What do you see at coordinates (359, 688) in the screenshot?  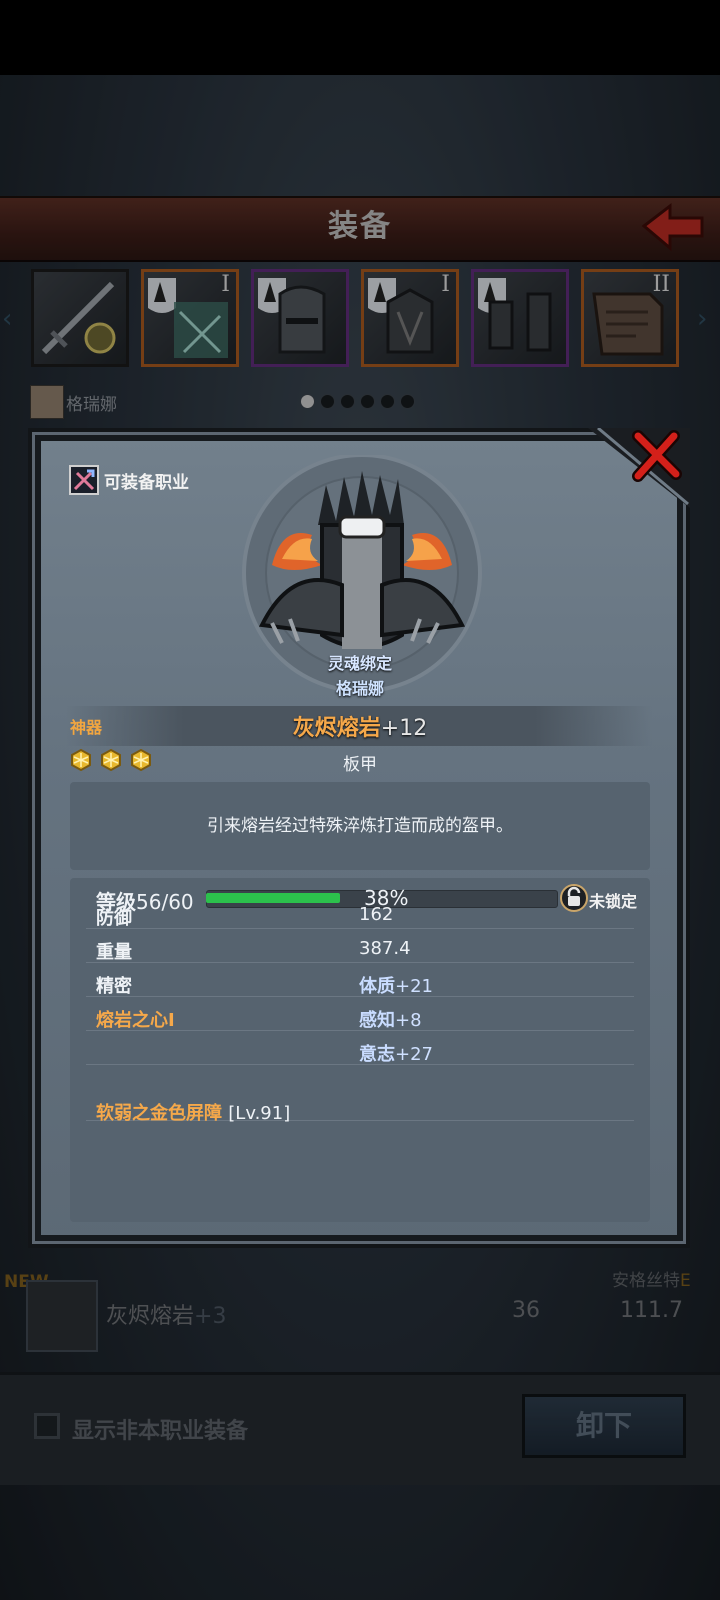 I see `soulbound-owner: 格瑞娜` at bounding box center [359, 688].